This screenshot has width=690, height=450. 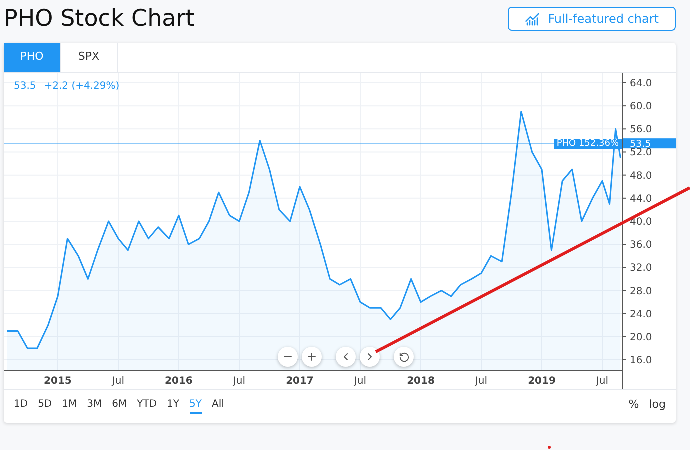 What do you see at coordinates (82, 87) in the screenshot?
I see `price-change: +2.2 (+4.29%)` at bounding box center [82, 87].